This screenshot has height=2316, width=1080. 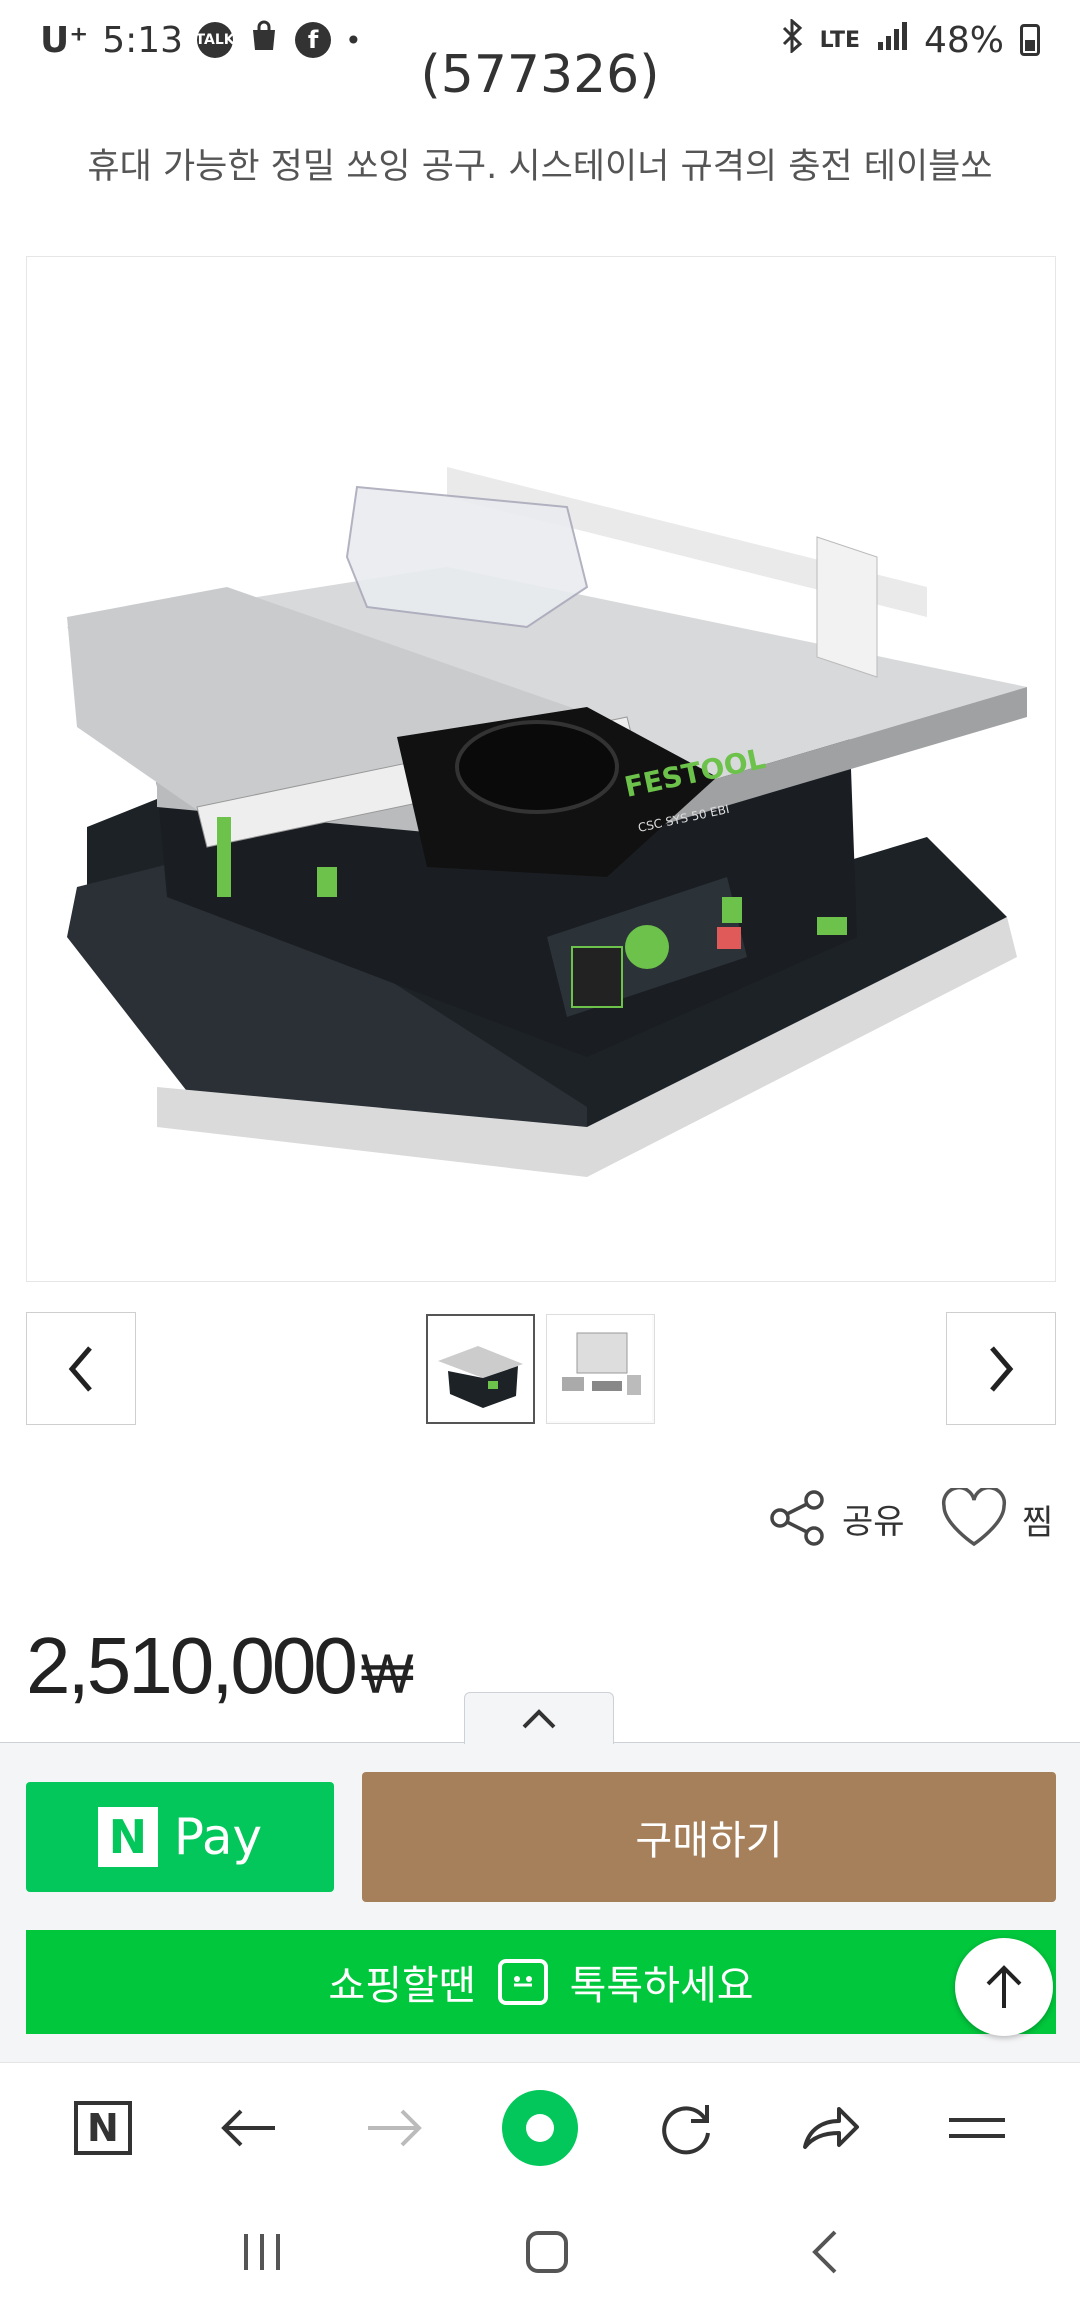 I want to click on like-button: 찜, so click(x=996, y=1519).